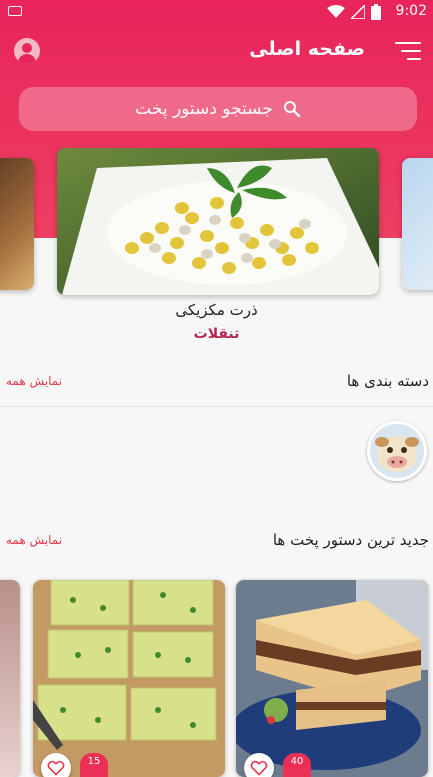 This screenshot has width=433, height=777. What do you see at coordinates (10, 678) in the screenshot?
I see `recipe-card-partial` at bounding box center [10, 678].